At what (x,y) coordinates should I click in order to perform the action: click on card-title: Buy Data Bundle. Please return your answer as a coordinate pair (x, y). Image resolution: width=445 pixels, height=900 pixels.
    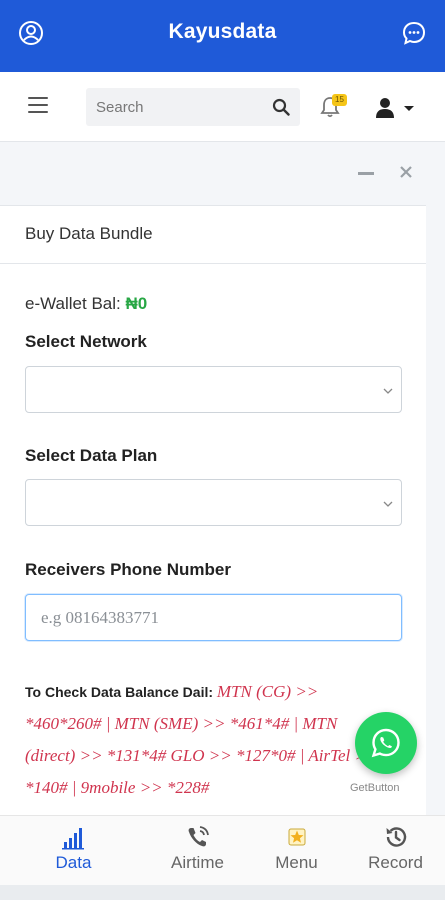
    Looking at the image, I should click on (213, 235).